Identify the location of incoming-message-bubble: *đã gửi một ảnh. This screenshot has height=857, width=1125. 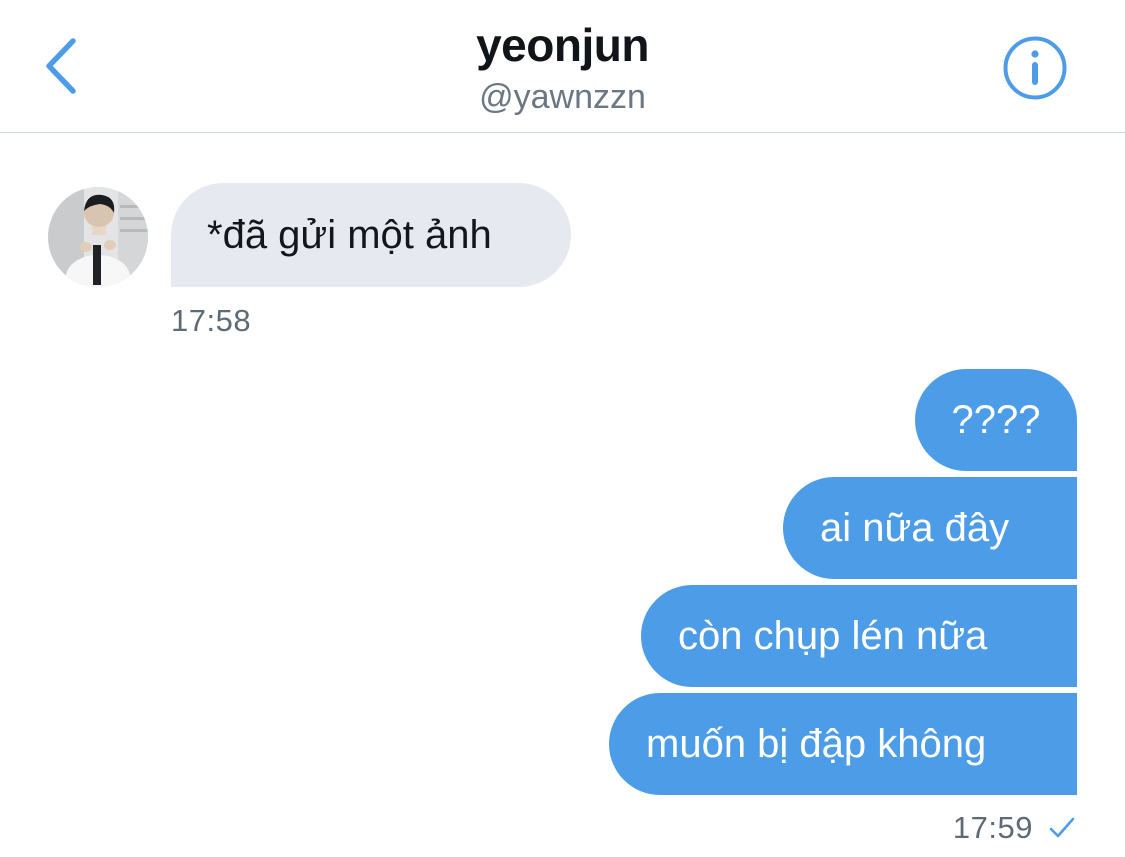
(371, 235).